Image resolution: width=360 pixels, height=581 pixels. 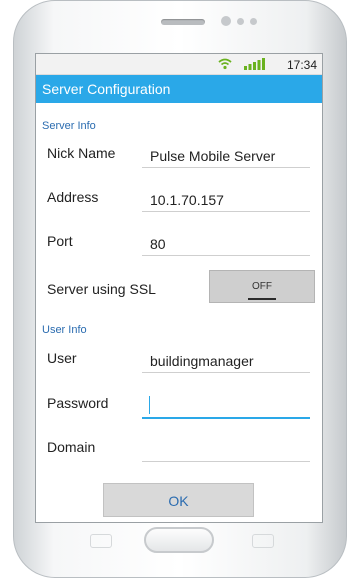 I want to click on home-button, so click(x=179, y=540).